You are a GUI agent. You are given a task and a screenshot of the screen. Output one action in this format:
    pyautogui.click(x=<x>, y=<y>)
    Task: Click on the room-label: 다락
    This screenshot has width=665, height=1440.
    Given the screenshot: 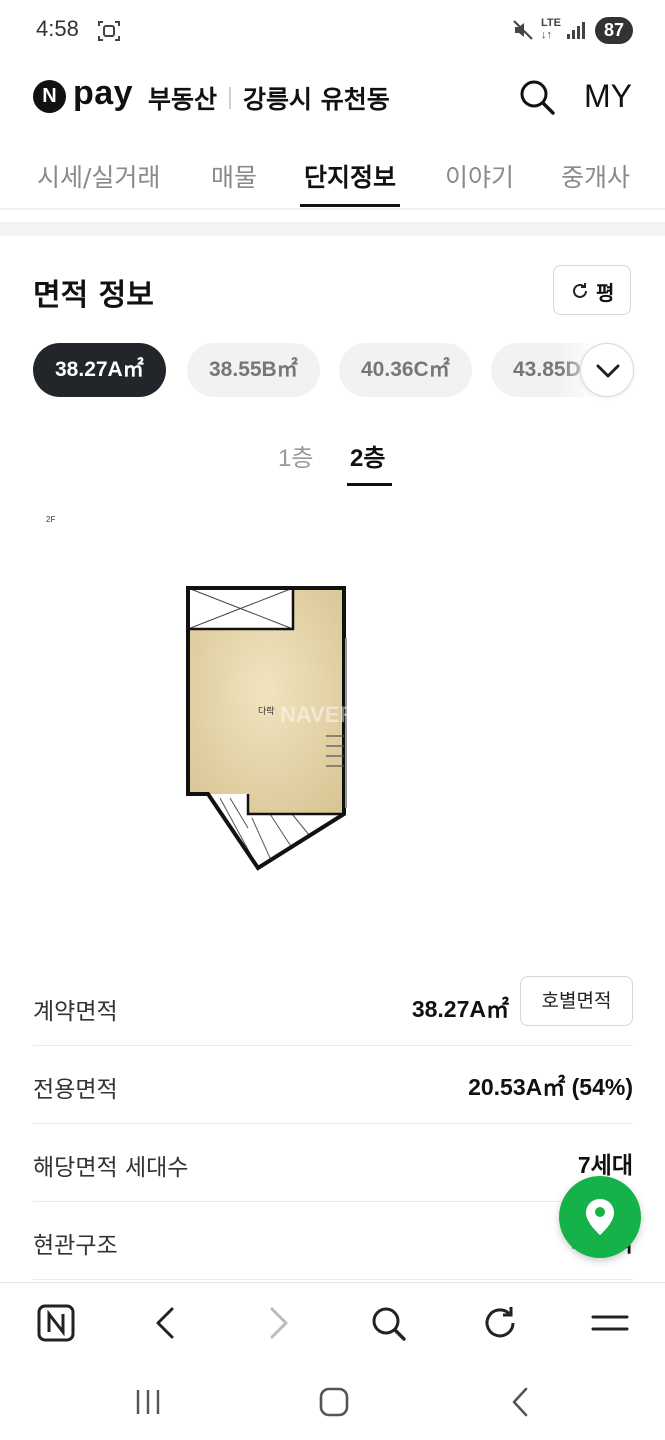 What is the action you would take?
    pyautogui.click(x=266, y=711)
    